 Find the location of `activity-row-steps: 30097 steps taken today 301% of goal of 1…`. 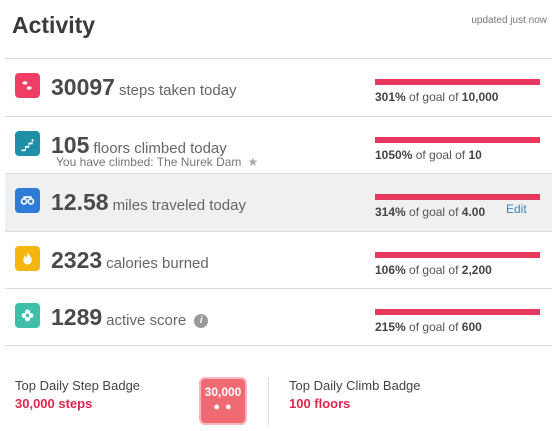

activity-row-steps: 30097 steps taken today 301% of goal of 1… is located at coordinates (278, 87).